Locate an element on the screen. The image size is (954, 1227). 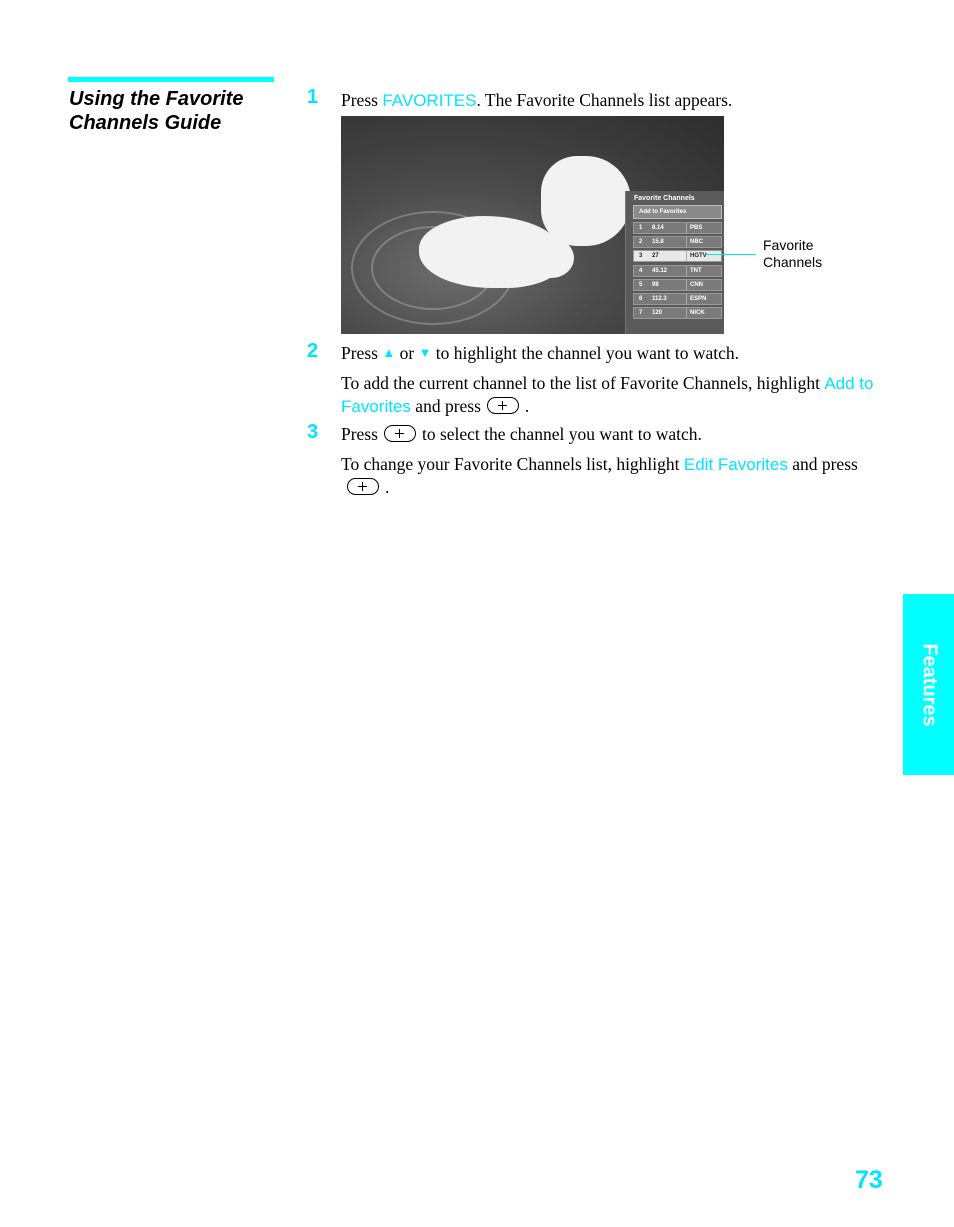
channel-index: 3 is located at coordinates (641, 256).